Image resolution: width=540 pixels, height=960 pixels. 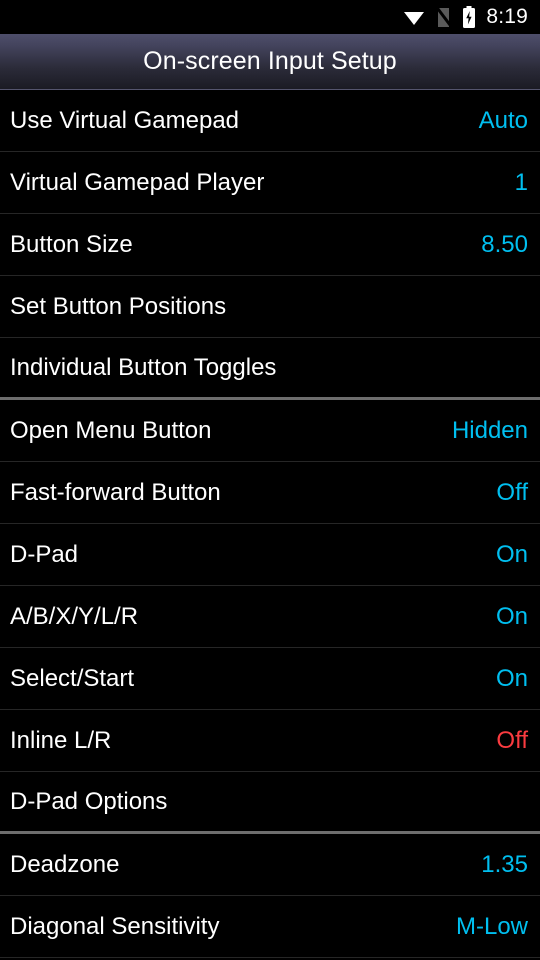 What do you see at coordinates (489, 430) in the screenshot?
I see `settings-row-value: Hidden` at bounding box center [489, 430].